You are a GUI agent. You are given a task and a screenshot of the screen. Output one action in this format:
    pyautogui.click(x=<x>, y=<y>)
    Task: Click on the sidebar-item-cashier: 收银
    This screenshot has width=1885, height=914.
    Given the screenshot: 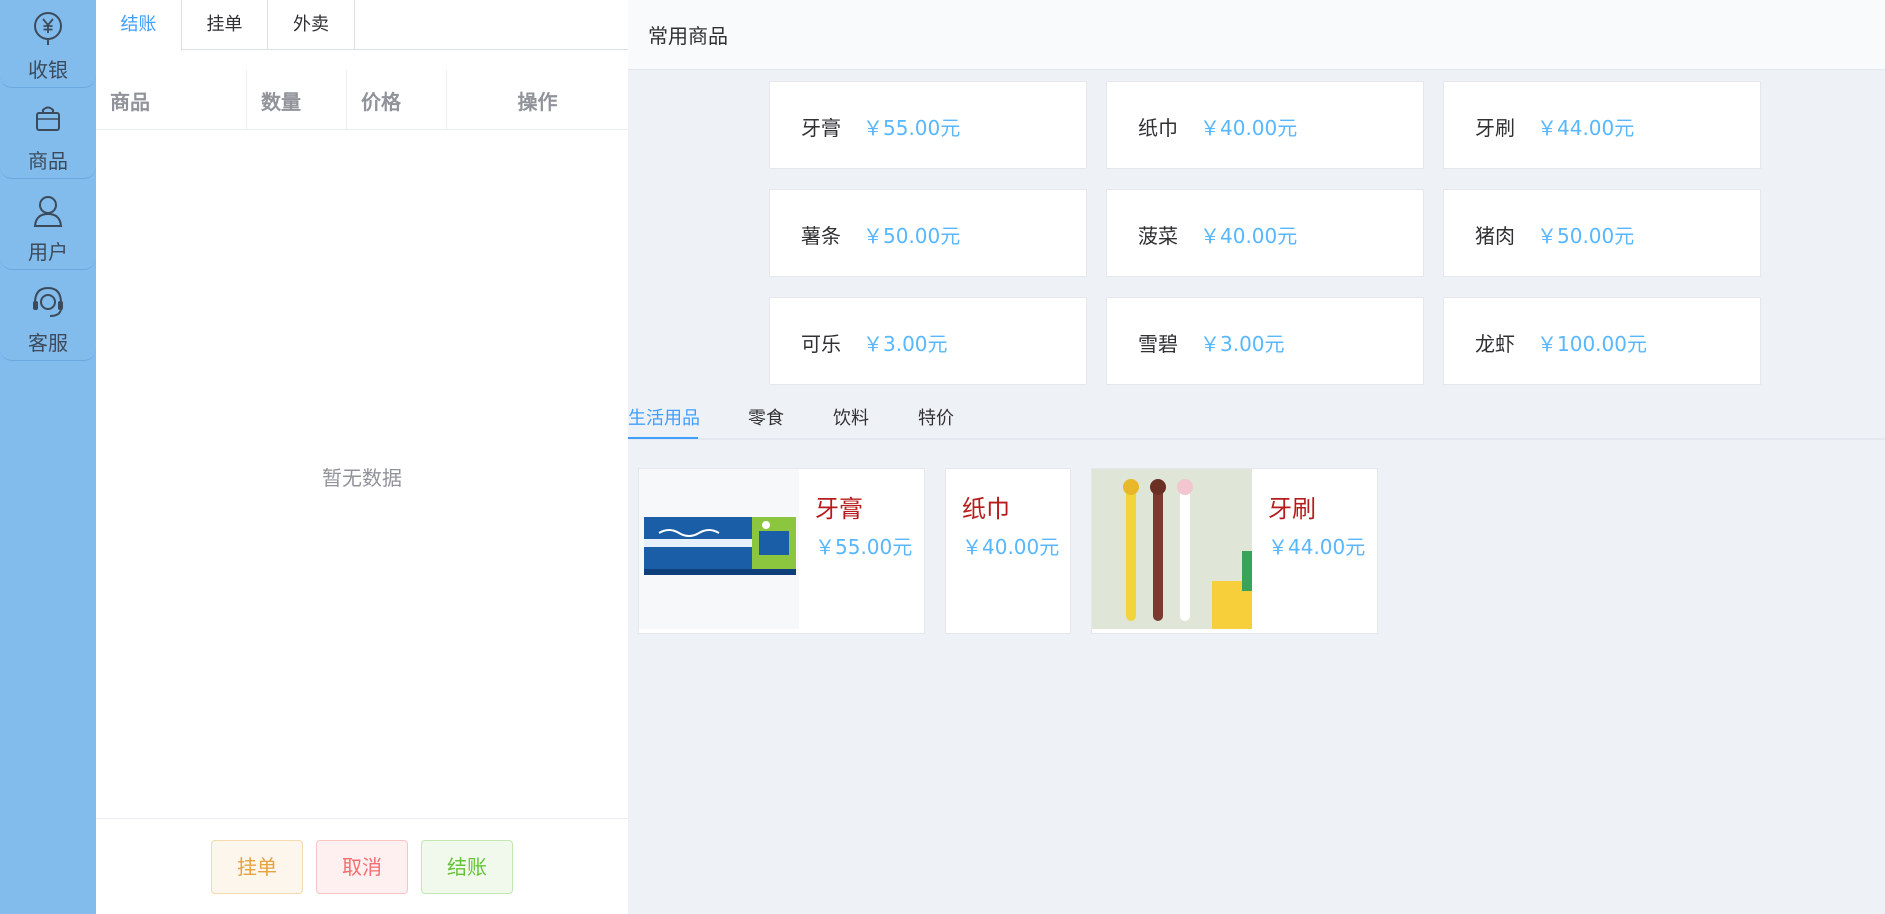 What is the action you would take?
    pyautogui.click(x=48, y=44)
    